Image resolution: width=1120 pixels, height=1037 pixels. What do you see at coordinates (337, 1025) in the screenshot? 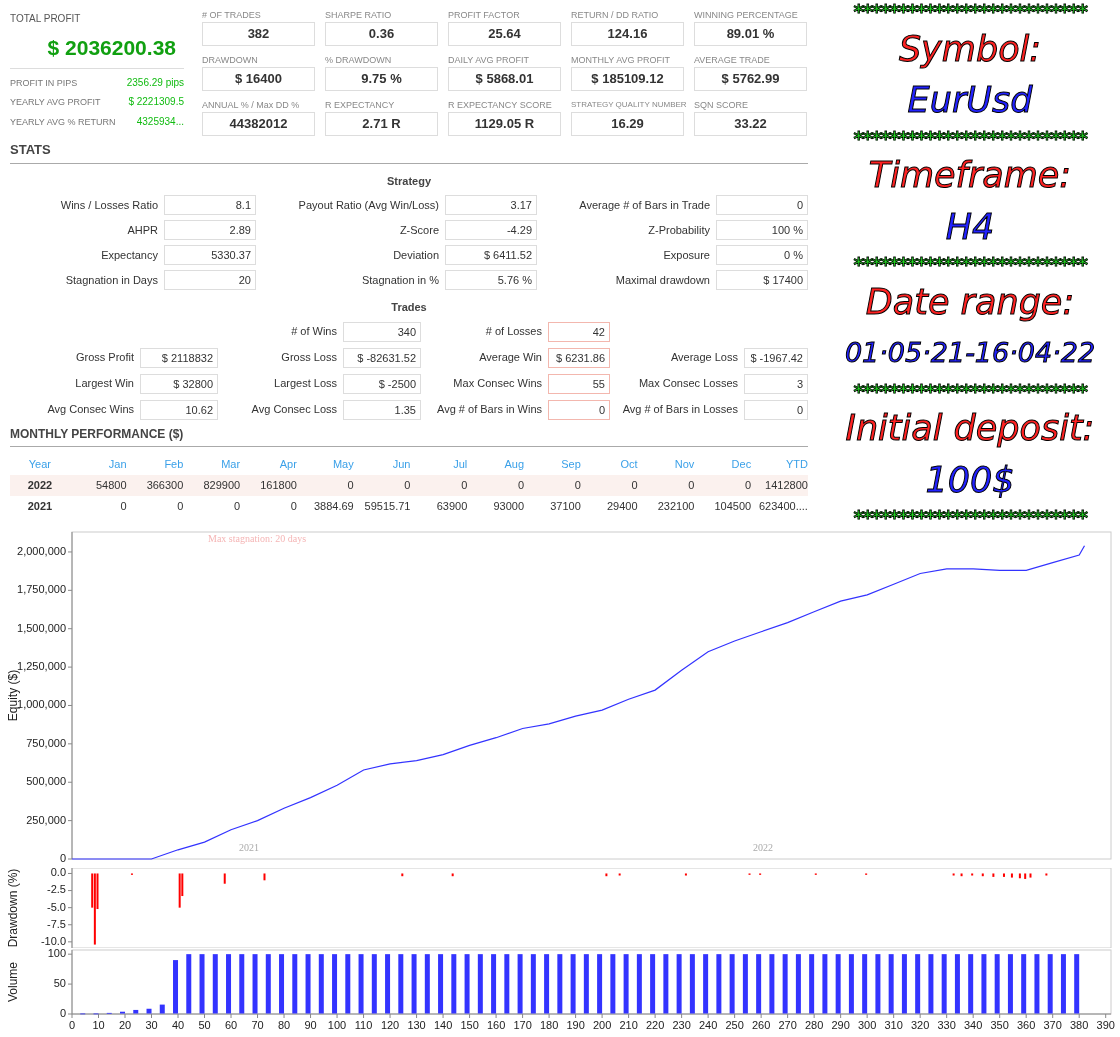
I see `x-tick-label: 100` at bounding box center [337, 1025].